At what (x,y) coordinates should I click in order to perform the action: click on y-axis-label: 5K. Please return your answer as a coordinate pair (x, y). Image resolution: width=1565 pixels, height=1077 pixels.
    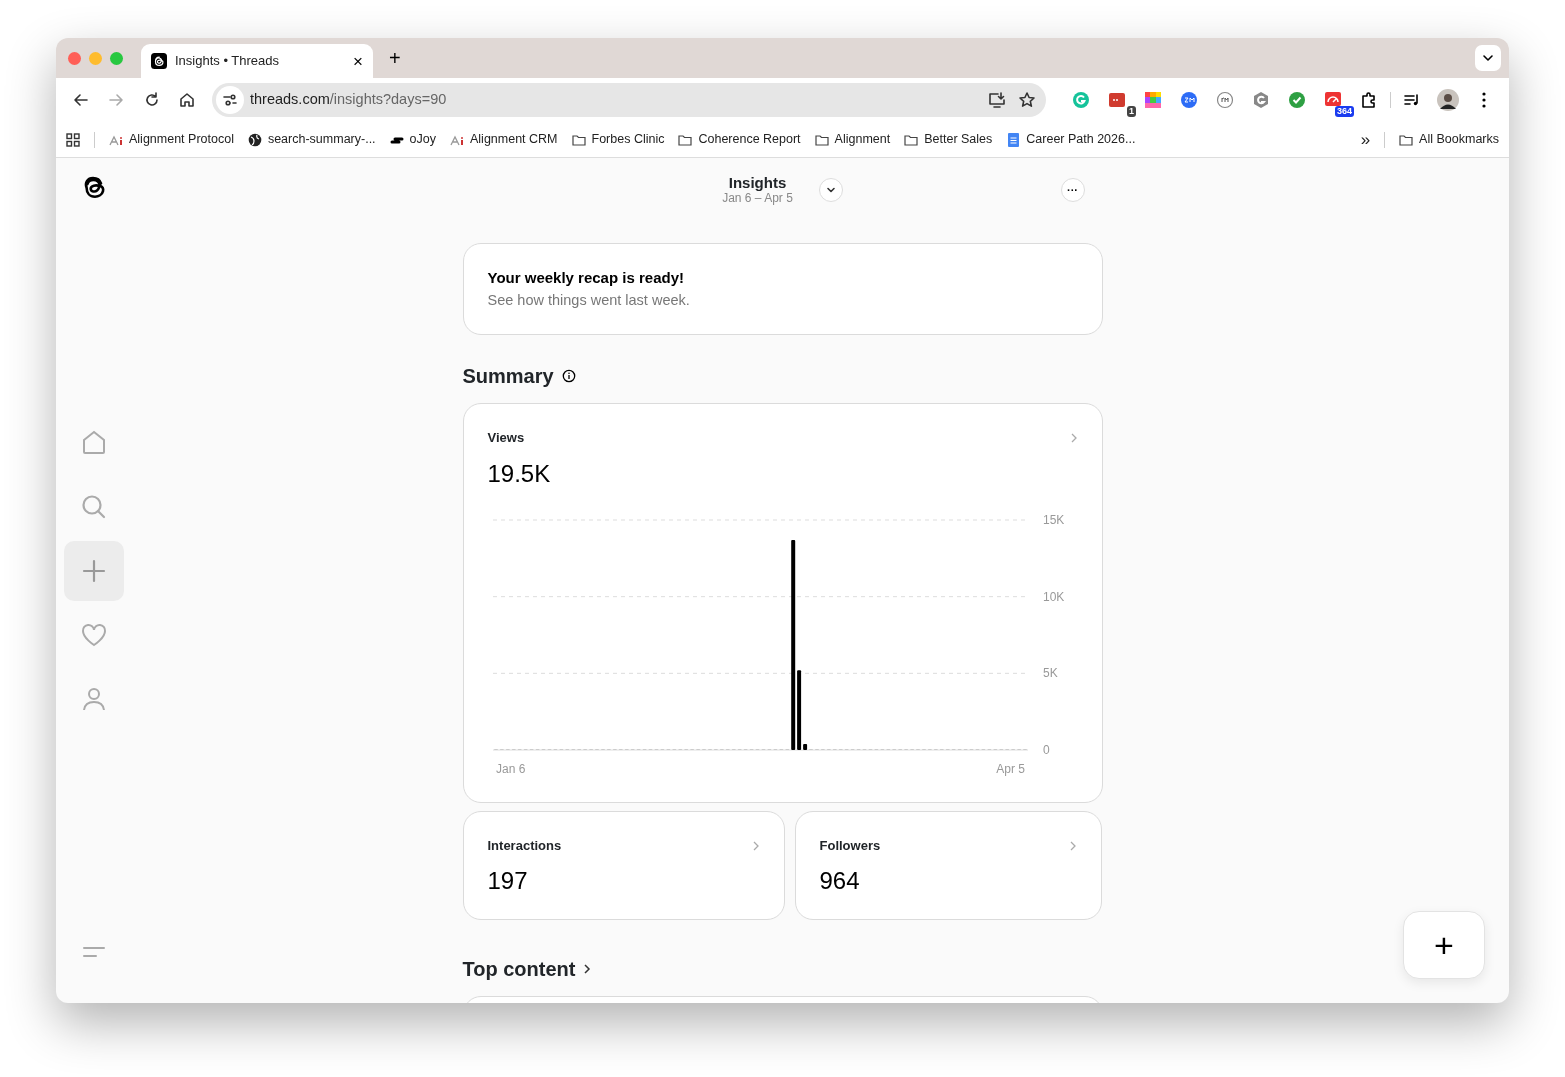
    Looking at the image, I should click on (1050, 673).